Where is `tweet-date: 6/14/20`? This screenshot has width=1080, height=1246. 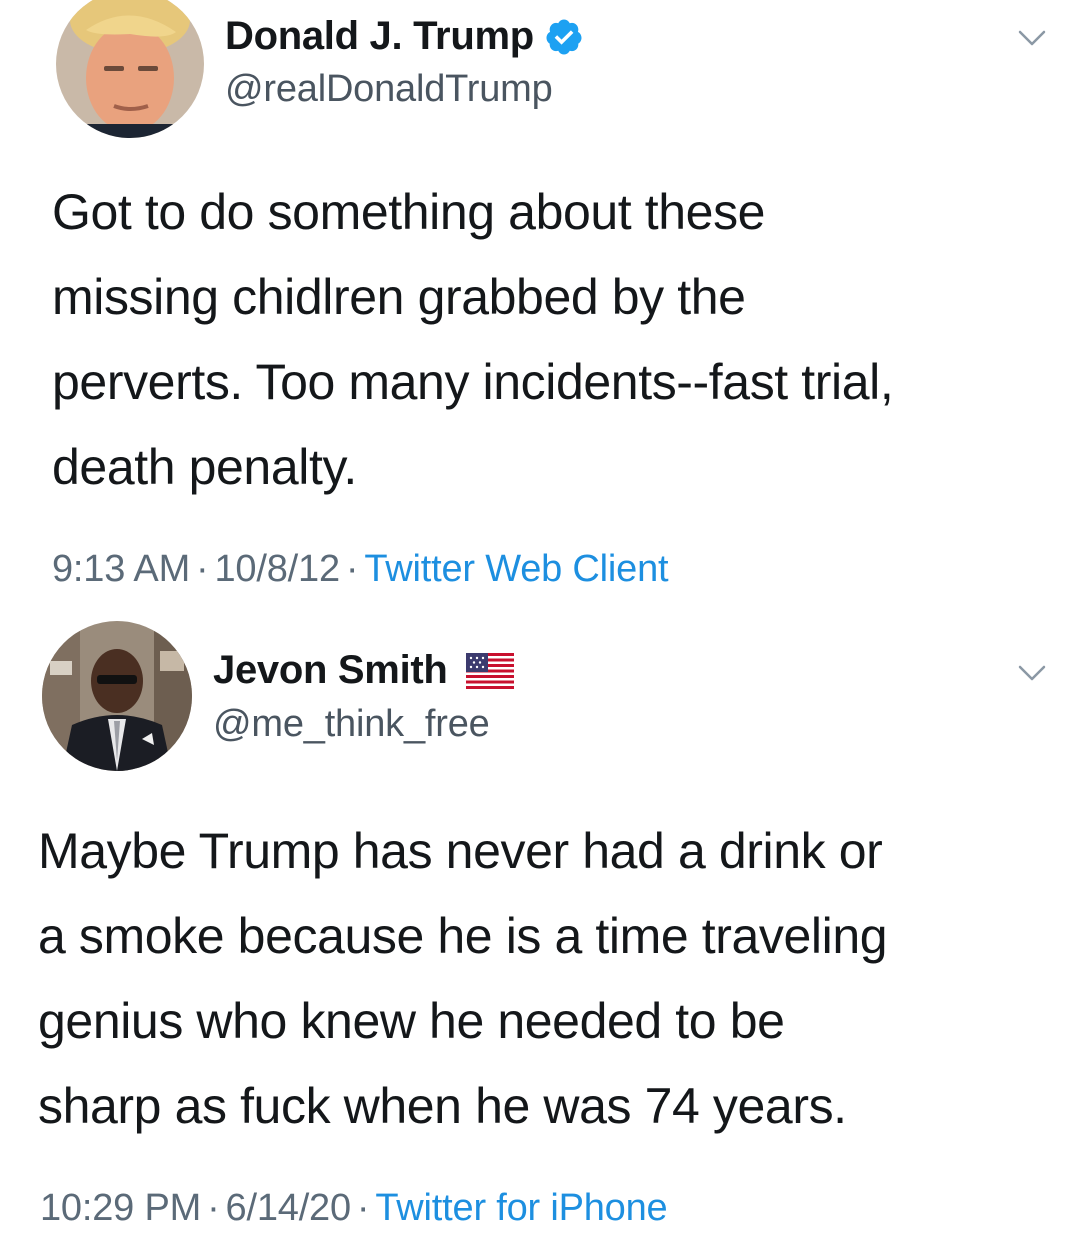 tweet-date: 6/14/20 is located at coordinates (289, 1208).